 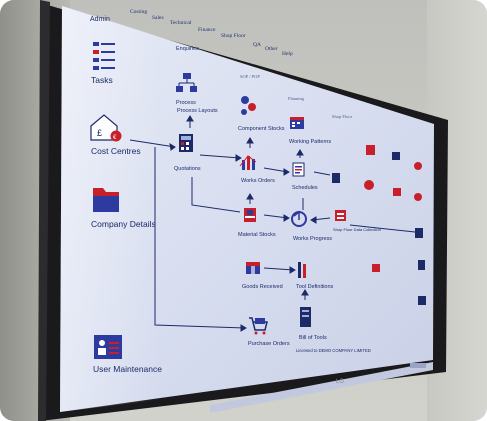 What do you see at coordinates (197, 111) in the screenshot?
I see `process-layouts-label: Process Layouts` at bounding box center [197, 111].